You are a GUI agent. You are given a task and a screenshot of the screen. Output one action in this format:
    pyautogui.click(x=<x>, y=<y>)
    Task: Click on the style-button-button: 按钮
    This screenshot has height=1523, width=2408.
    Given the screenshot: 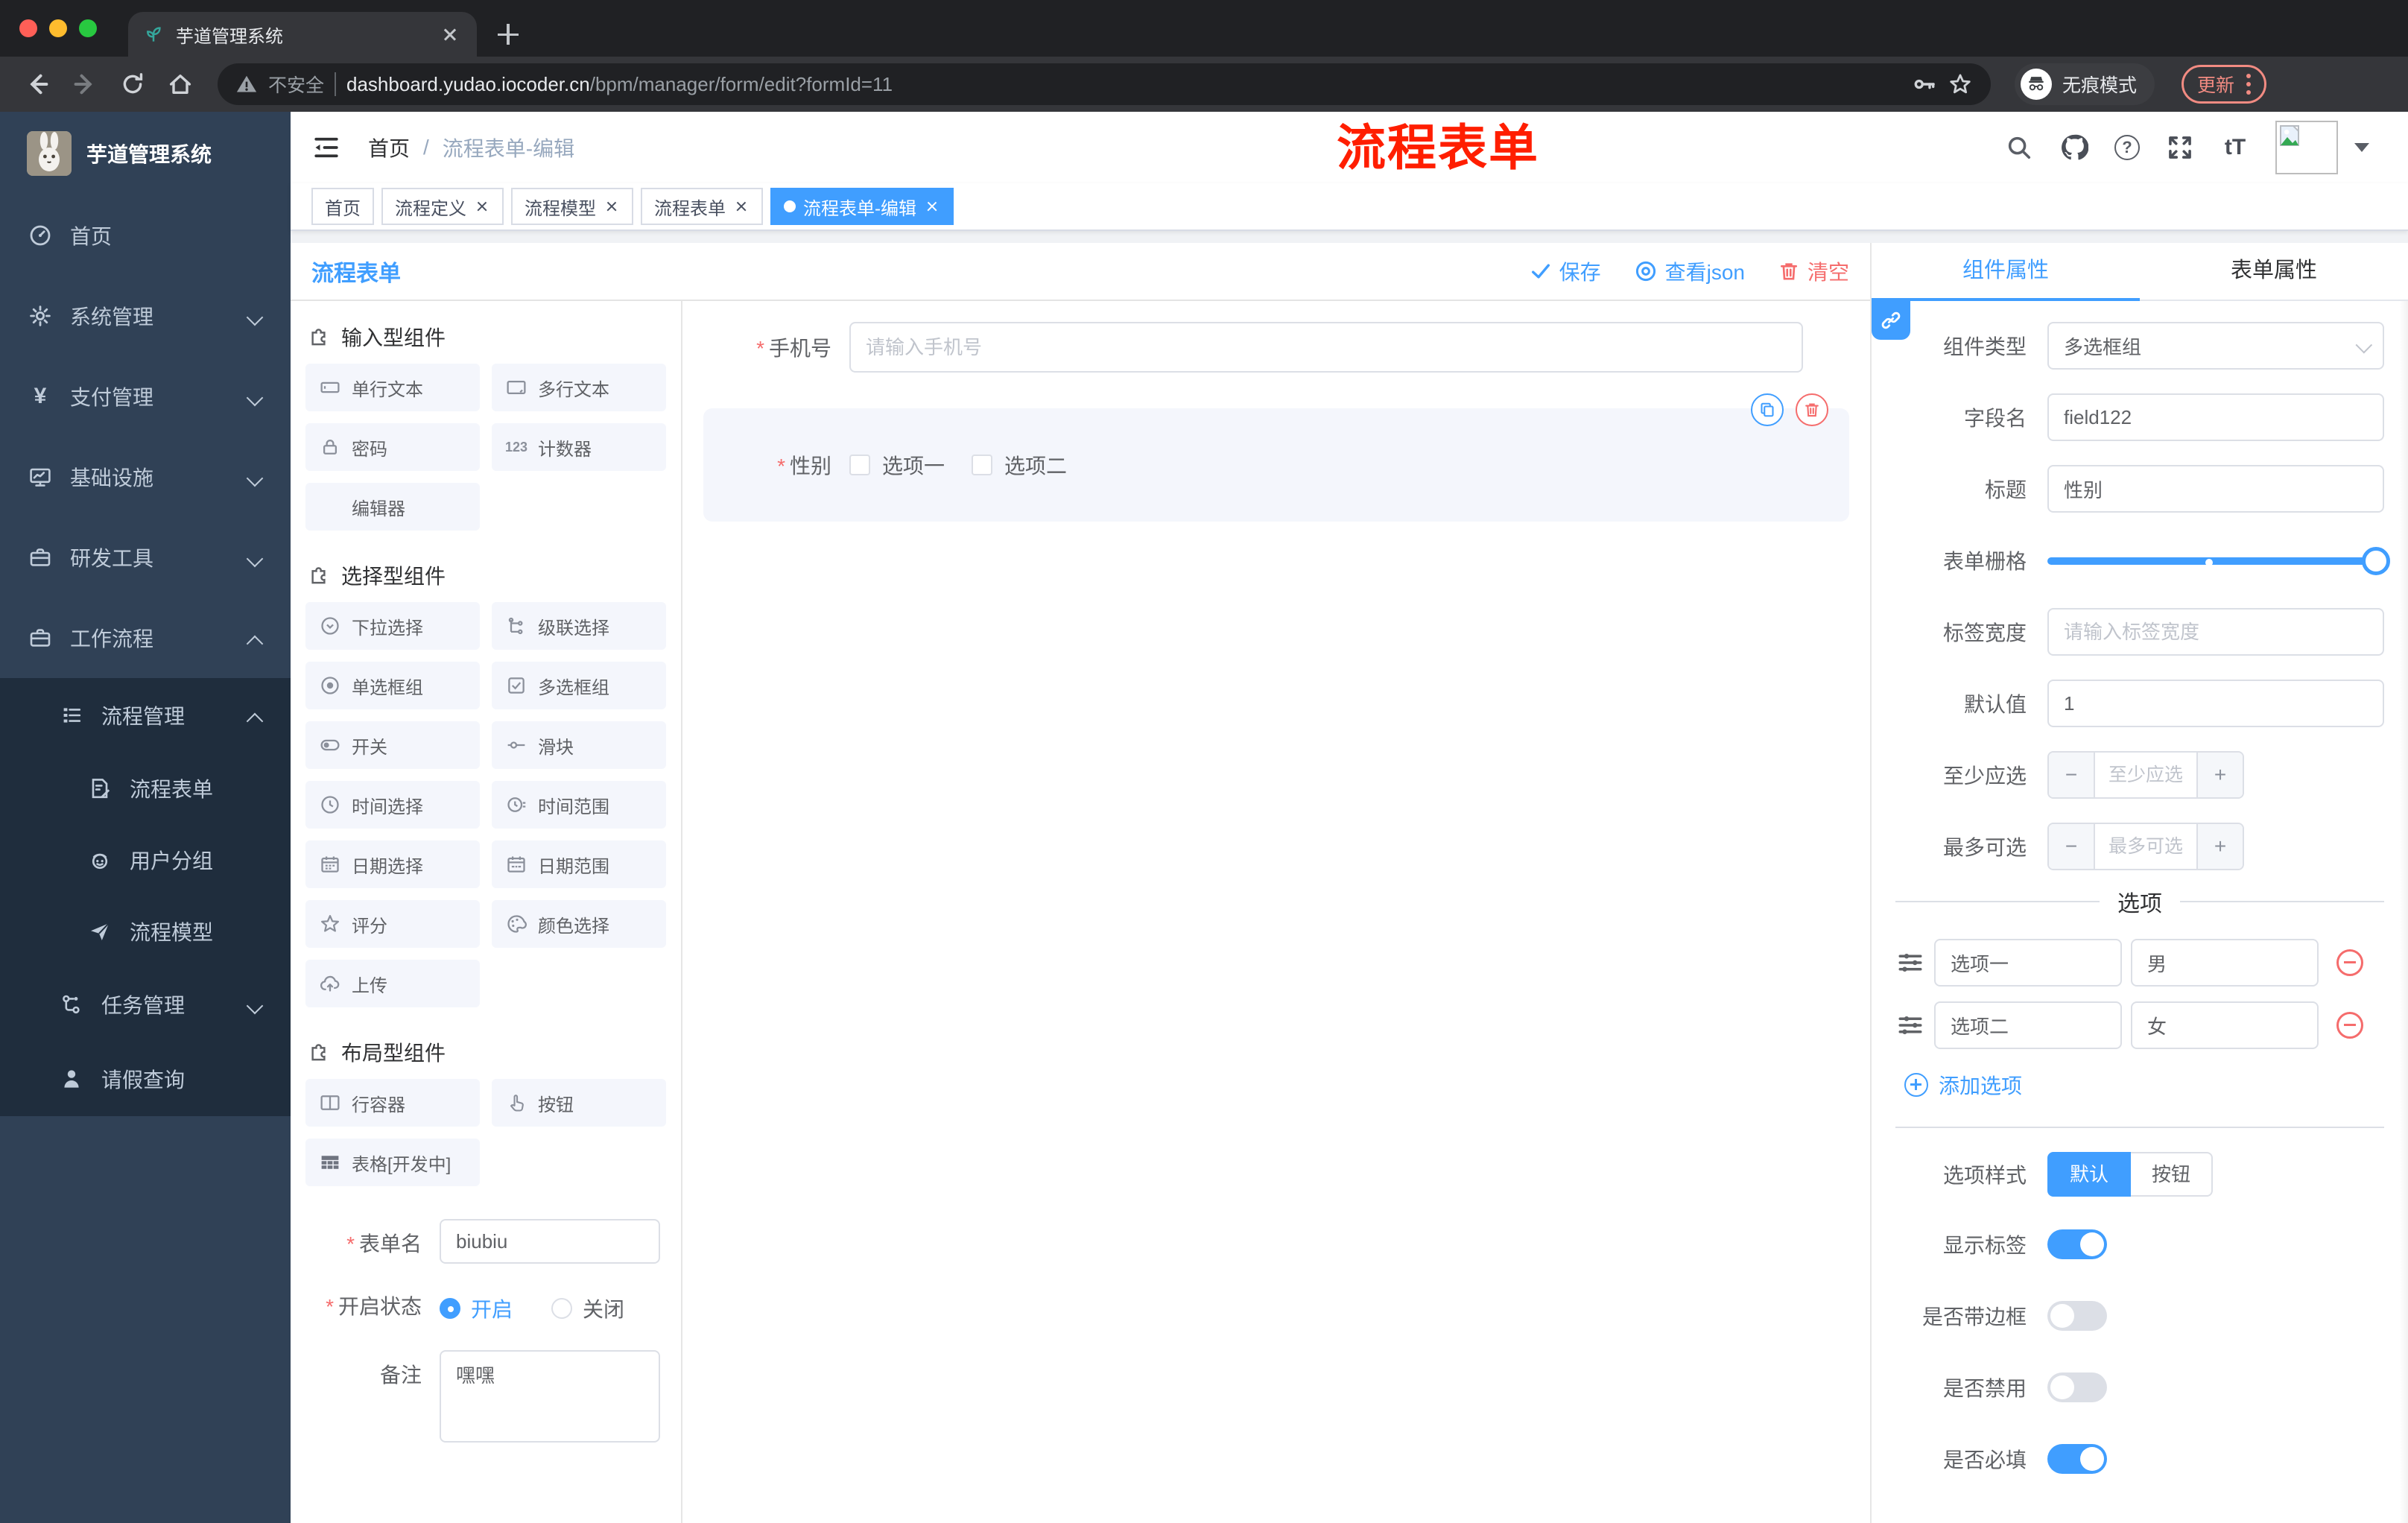 What is the action you would take?
    pyautogui.click(x=2172, y=1174)
    